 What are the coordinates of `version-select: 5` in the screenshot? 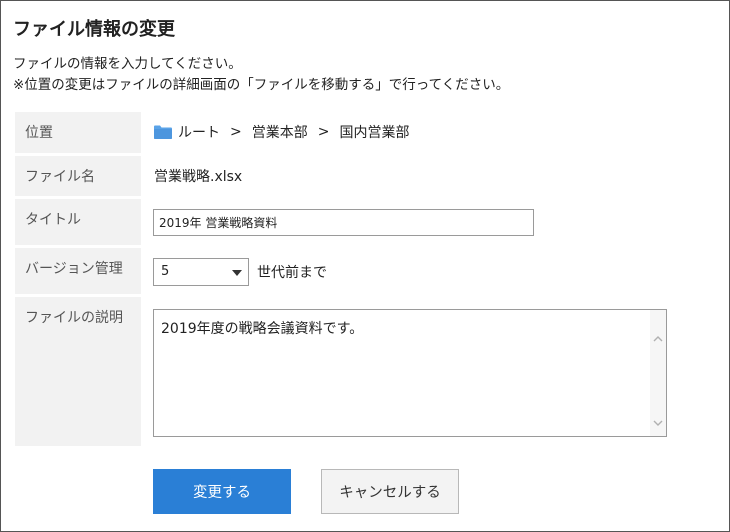 It's located at (201, 272).